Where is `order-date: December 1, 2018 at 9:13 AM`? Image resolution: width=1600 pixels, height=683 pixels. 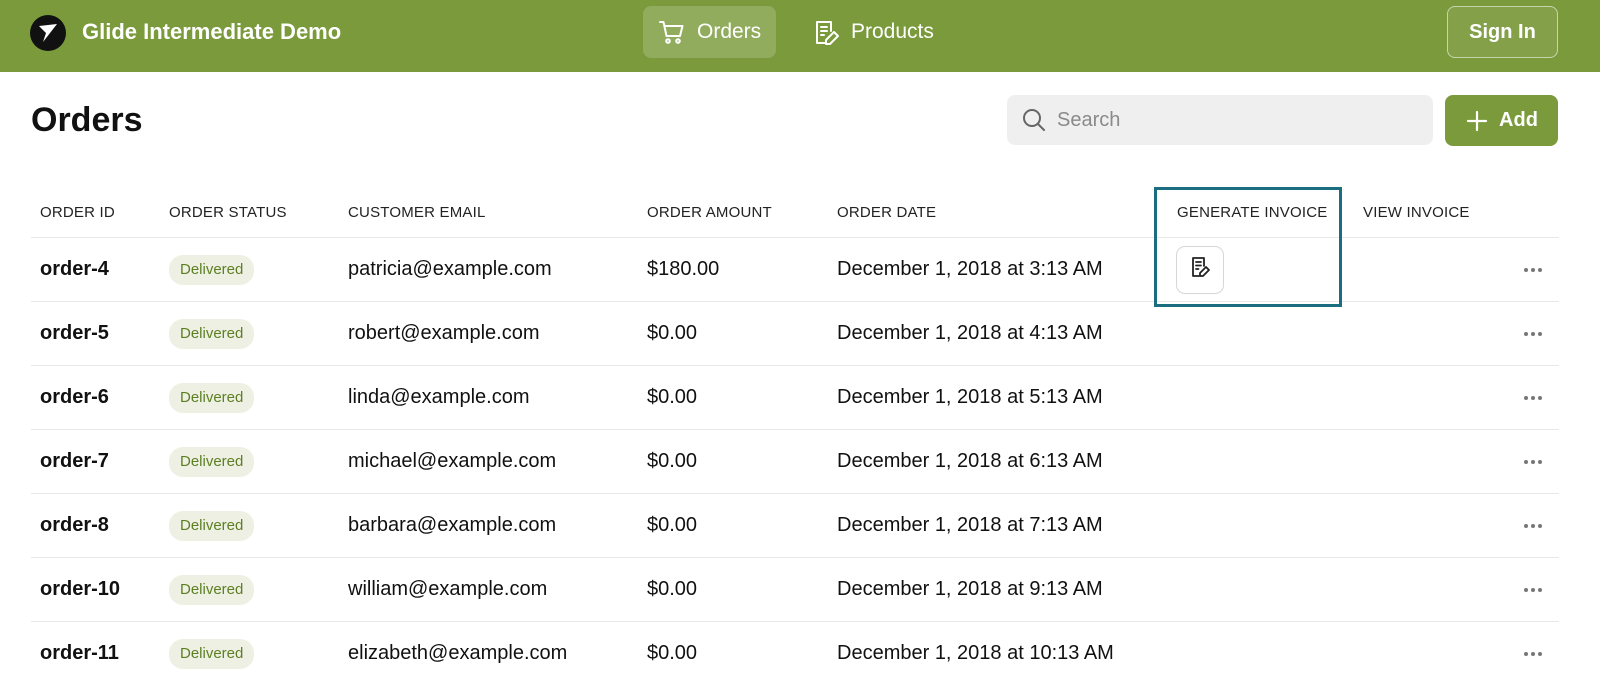 order-date: December 1, 2018 at 9:13 AM is located at coordinates (970, 589).